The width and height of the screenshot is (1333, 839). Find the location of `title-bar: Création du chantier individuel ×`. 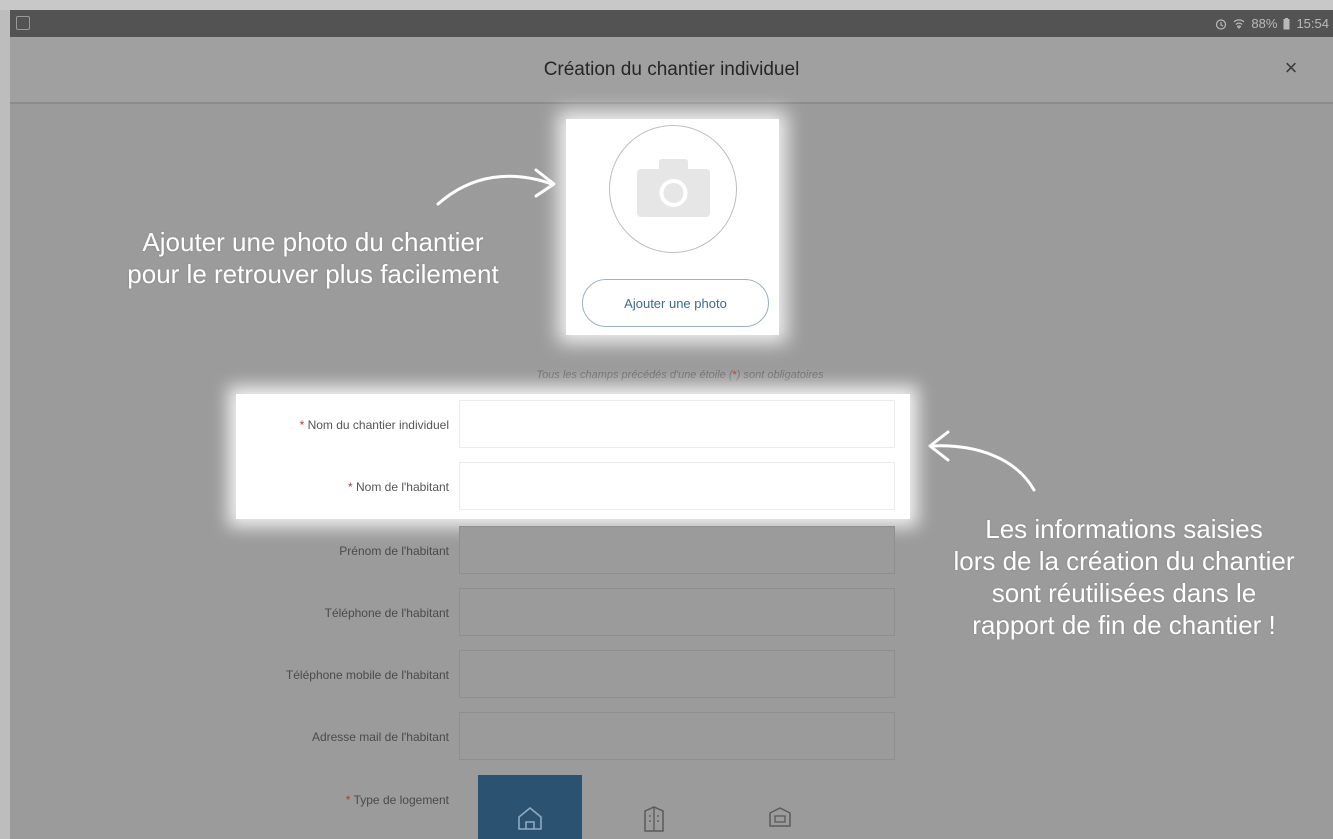

title-bar: Création du chantier individuel × is located at coordinates (671, 70).